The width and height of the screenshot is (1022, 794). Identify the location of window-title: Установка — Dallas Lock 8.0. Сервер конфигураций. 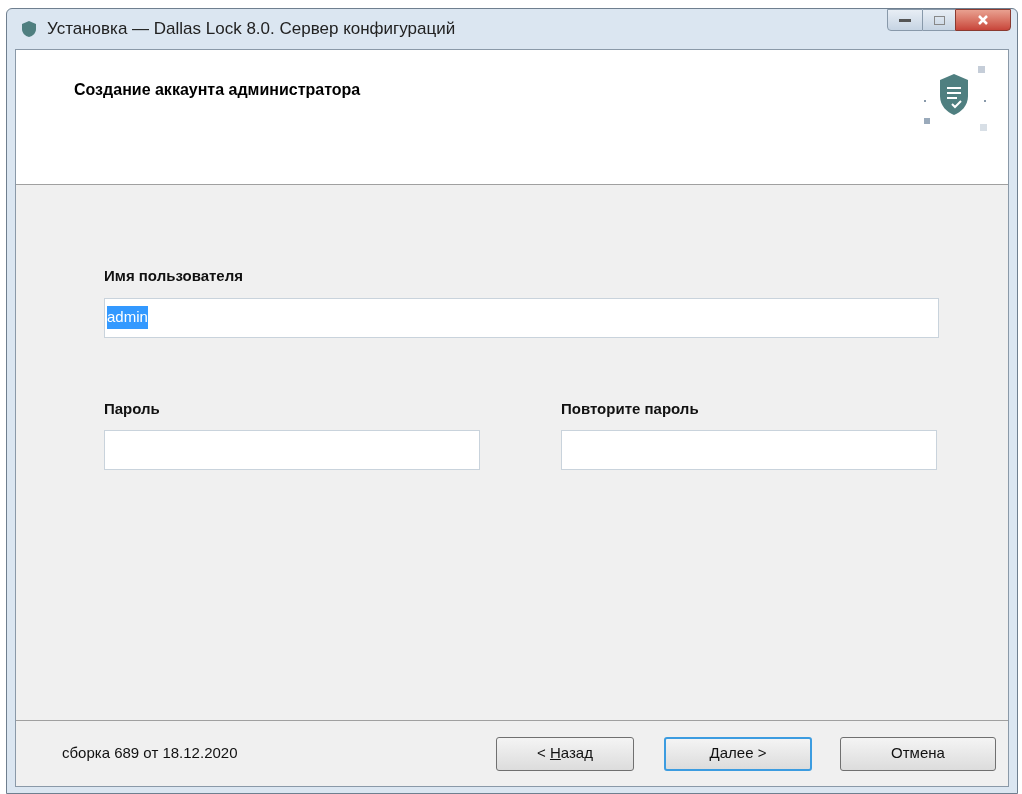
(251, 29).